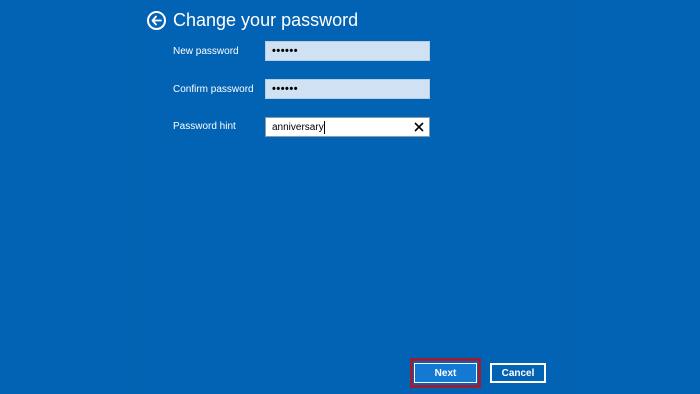 Image resolution: width=700 pixels, height=394 pixels. I want to click on left-divider, so click(137, 197).